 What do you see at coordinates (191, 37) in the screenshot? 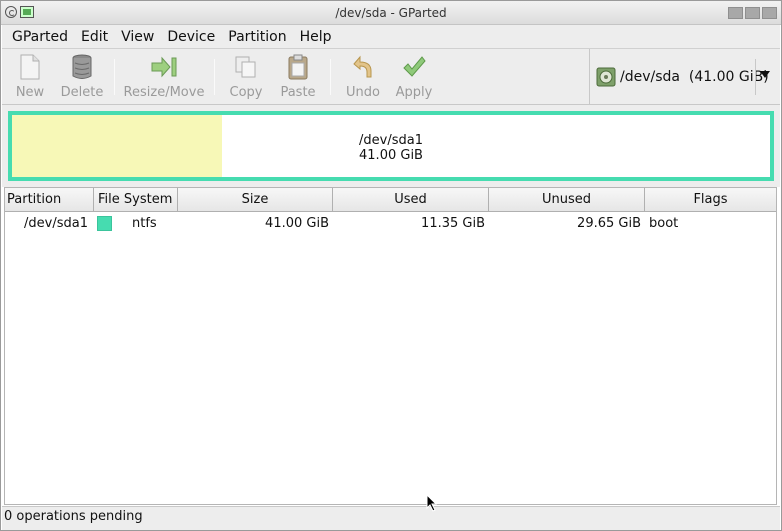
I see `menu-device: Device` at bounding box center [191, 37].